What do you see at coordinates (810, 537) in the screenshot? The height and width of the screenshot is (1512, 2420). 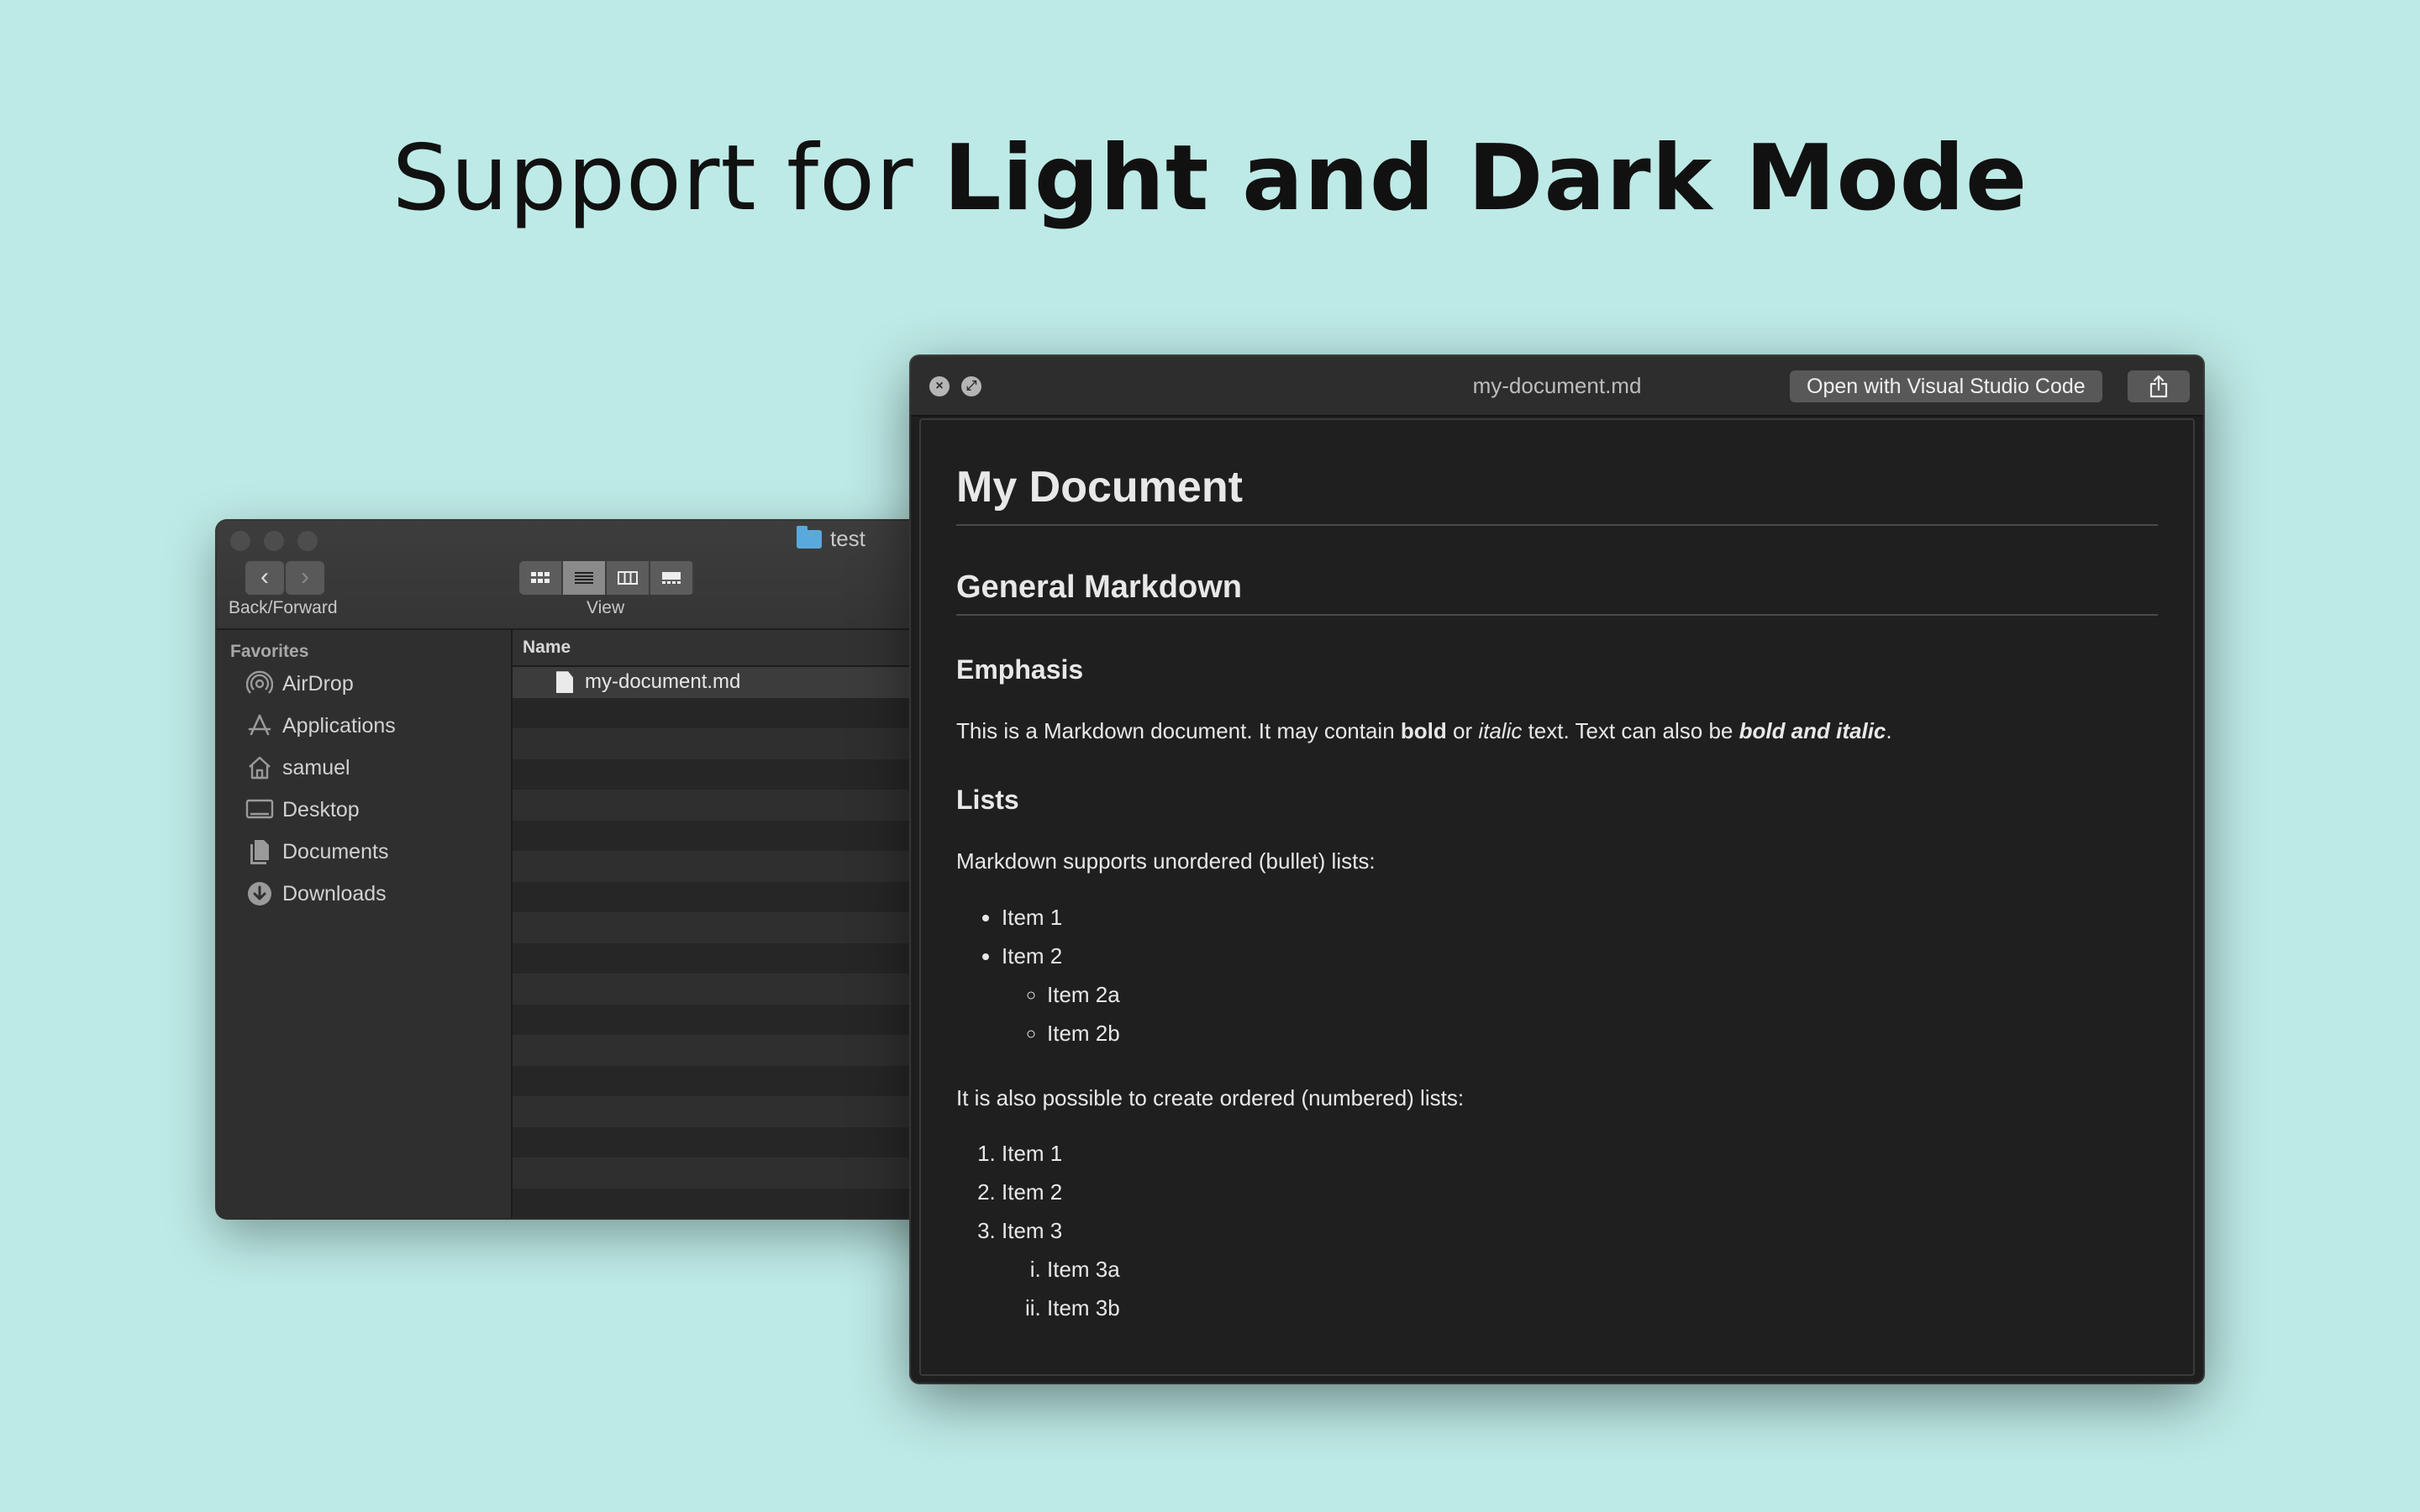 I see `folder-icon` at bounding box center [810, 537].